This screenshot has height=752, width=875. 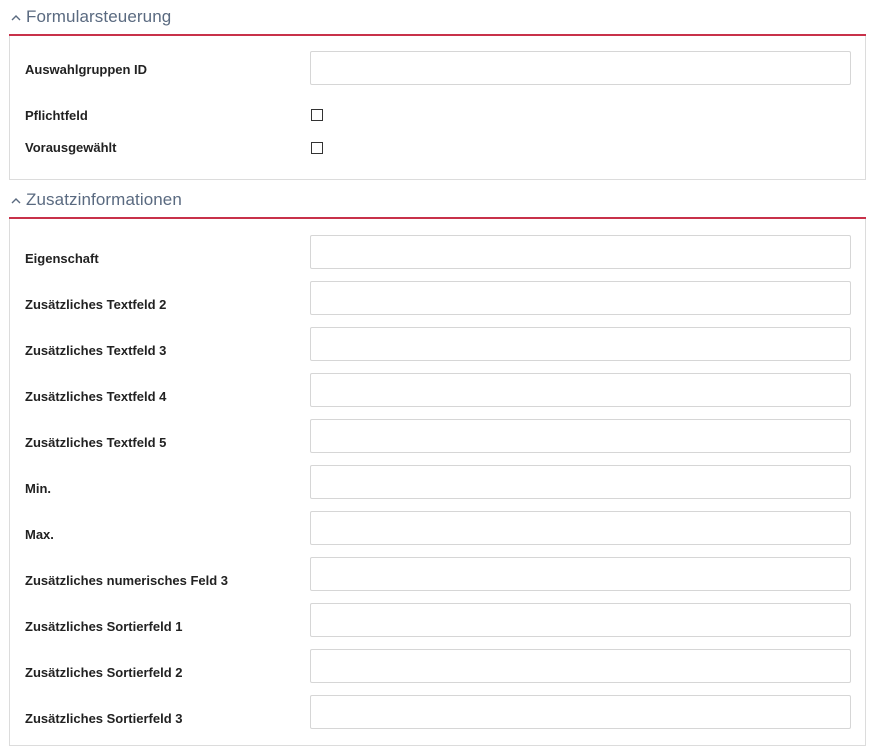 What do you see at coordinates (127, 580) in the screenshot?
I see `field-label: Zusätzliches numerisches Feld 3` at bounding box center [127, 580].